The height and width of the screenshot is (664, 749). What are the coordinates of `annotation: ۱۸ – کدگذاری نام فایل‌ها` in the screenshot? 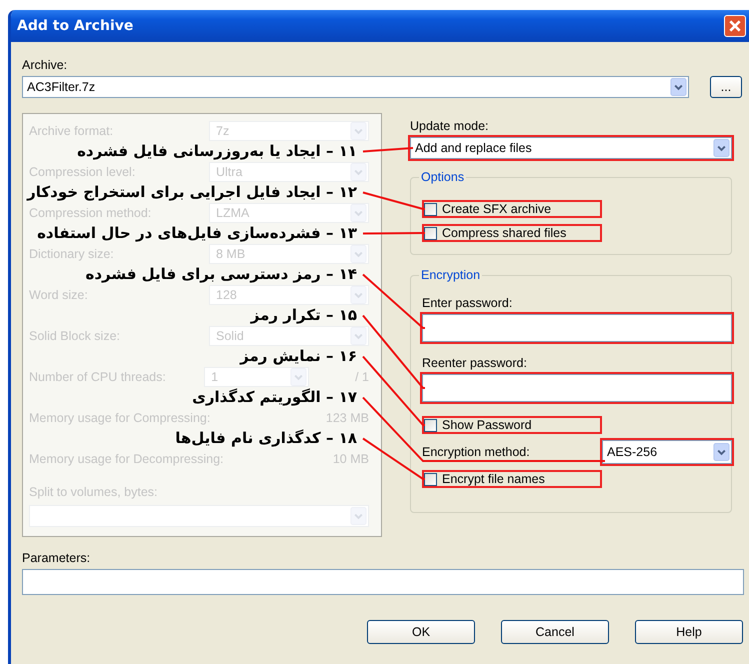 It's located at (266, 438).